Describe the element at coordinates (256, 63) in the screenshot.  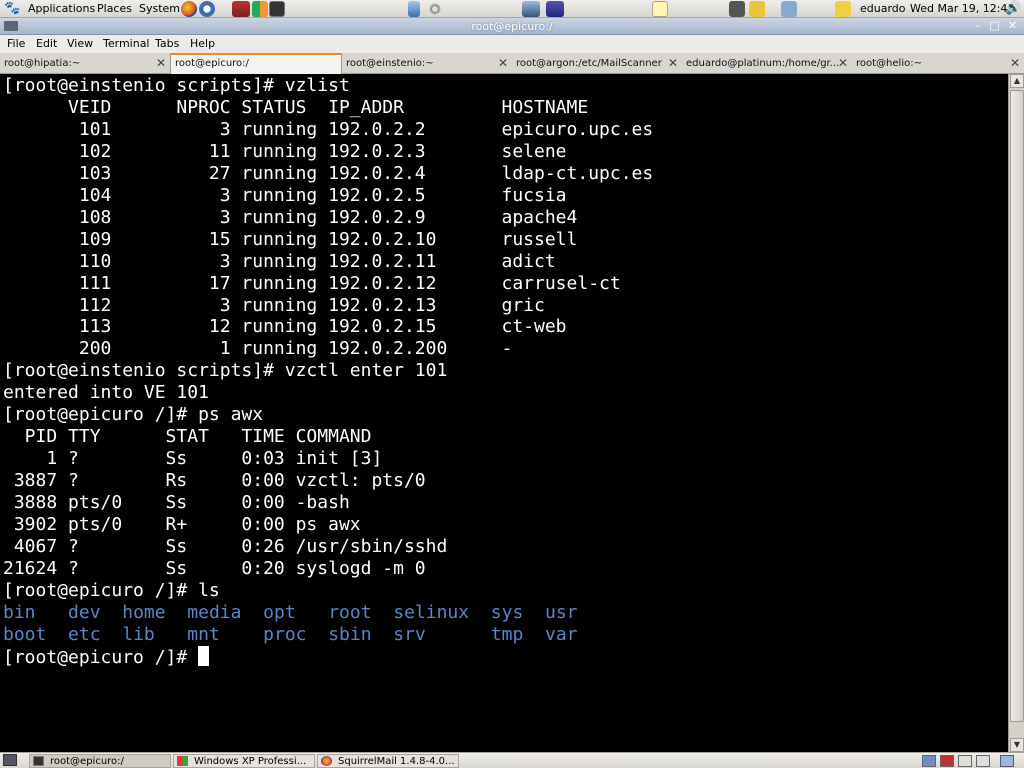
I see `tab-epicuro: root@epicuro:/` at that location.